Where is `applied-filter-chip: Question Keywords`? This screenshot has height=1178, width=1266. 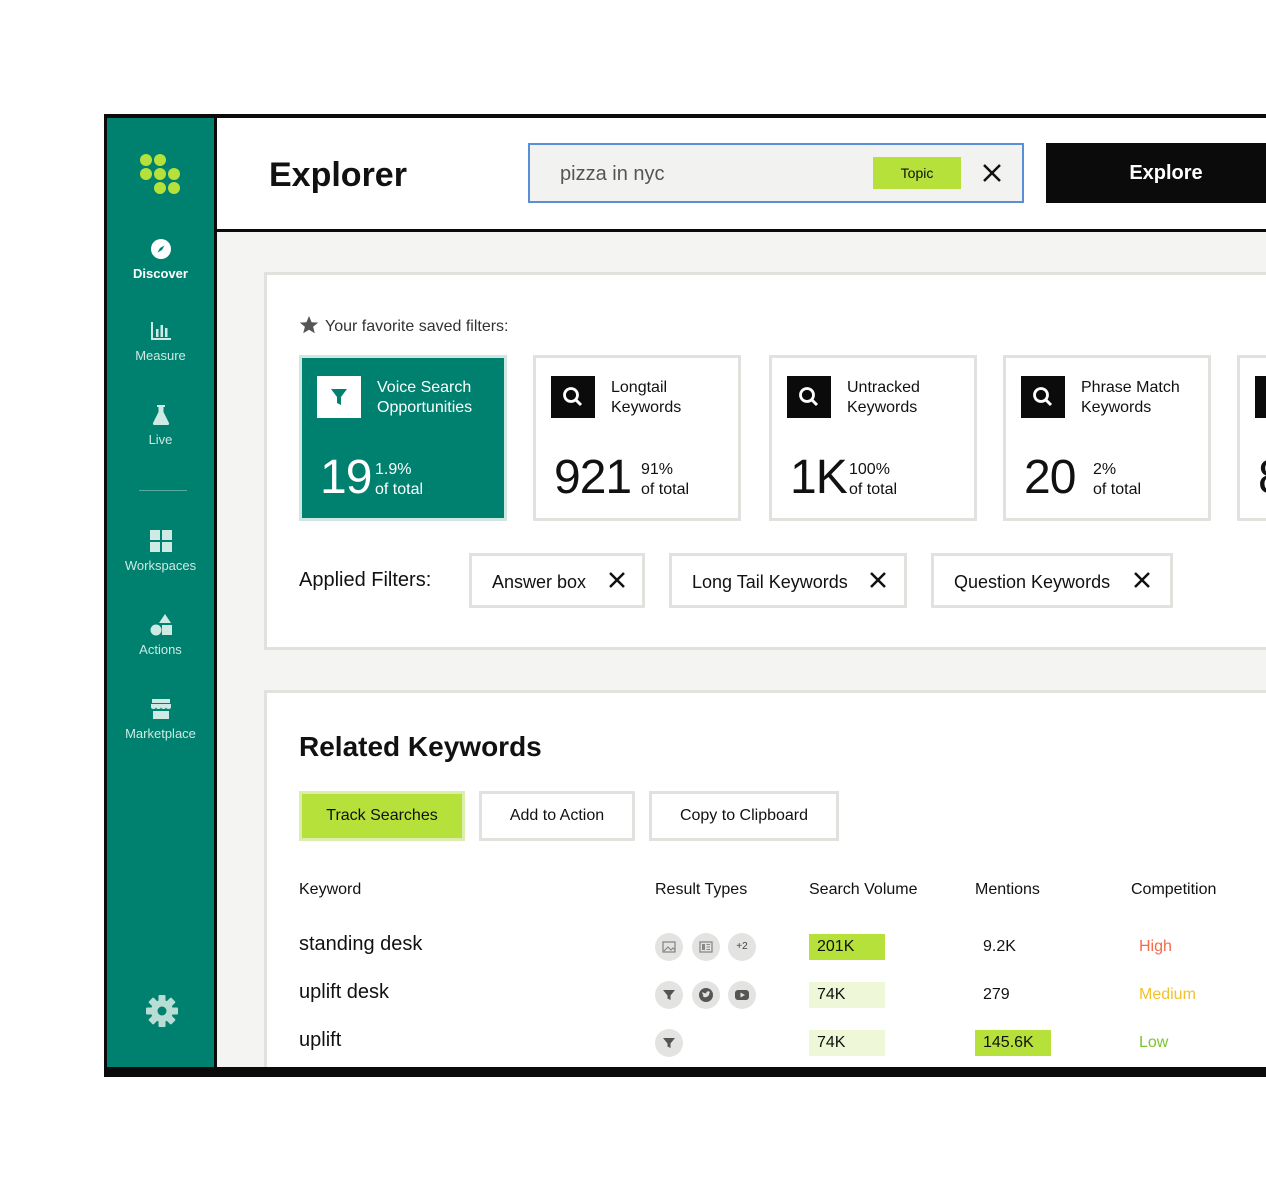
applied-filter-chip: Question Keywords is located at coordinates (1052, 580).